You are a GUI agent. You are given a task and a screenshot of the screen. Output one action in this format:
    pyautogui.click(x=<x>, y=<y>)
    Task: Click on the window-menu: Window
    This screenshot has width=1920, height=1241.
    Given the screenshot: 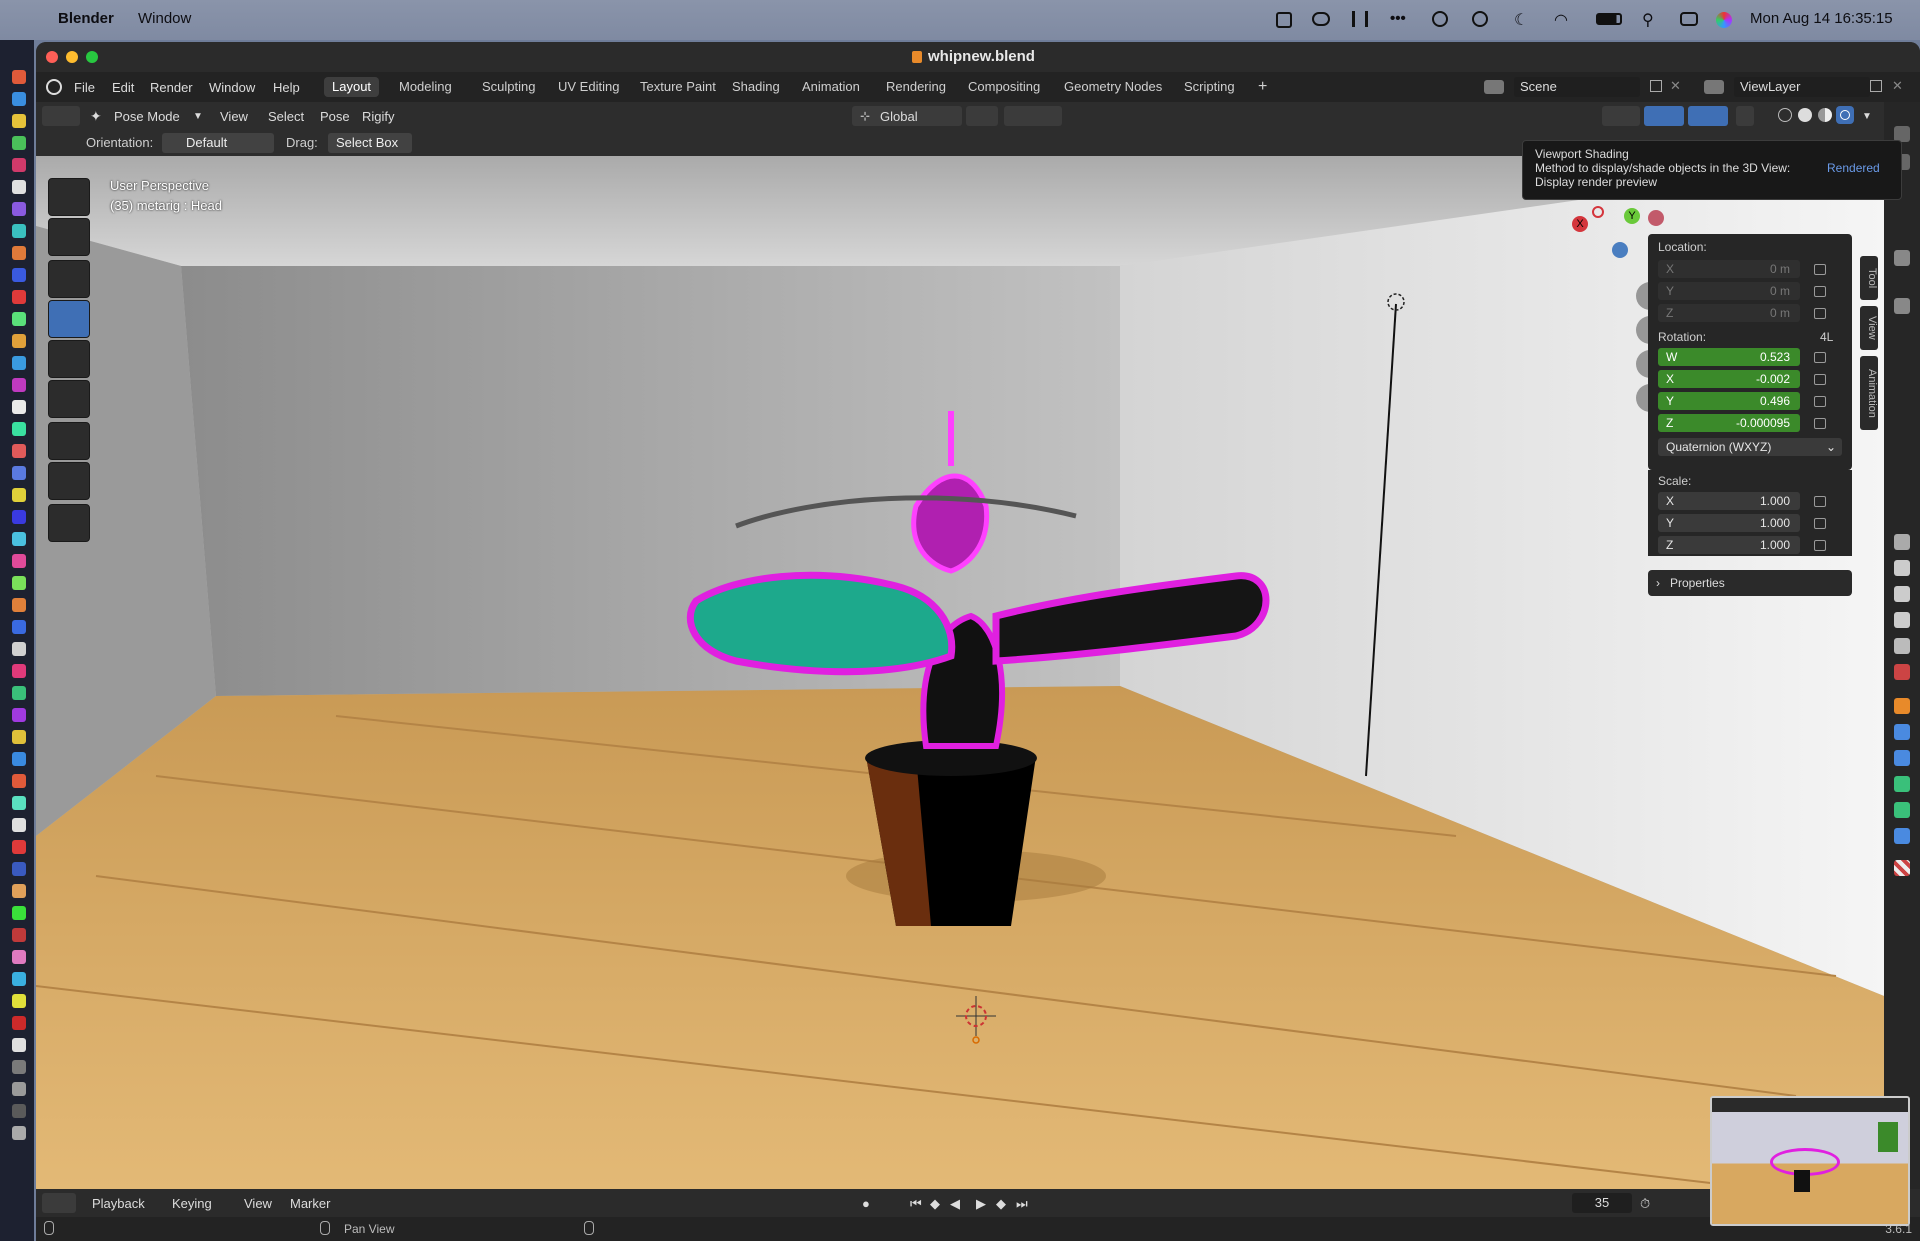 What is the action you would take?
    pyautogui.click(x=164, y=18)
    